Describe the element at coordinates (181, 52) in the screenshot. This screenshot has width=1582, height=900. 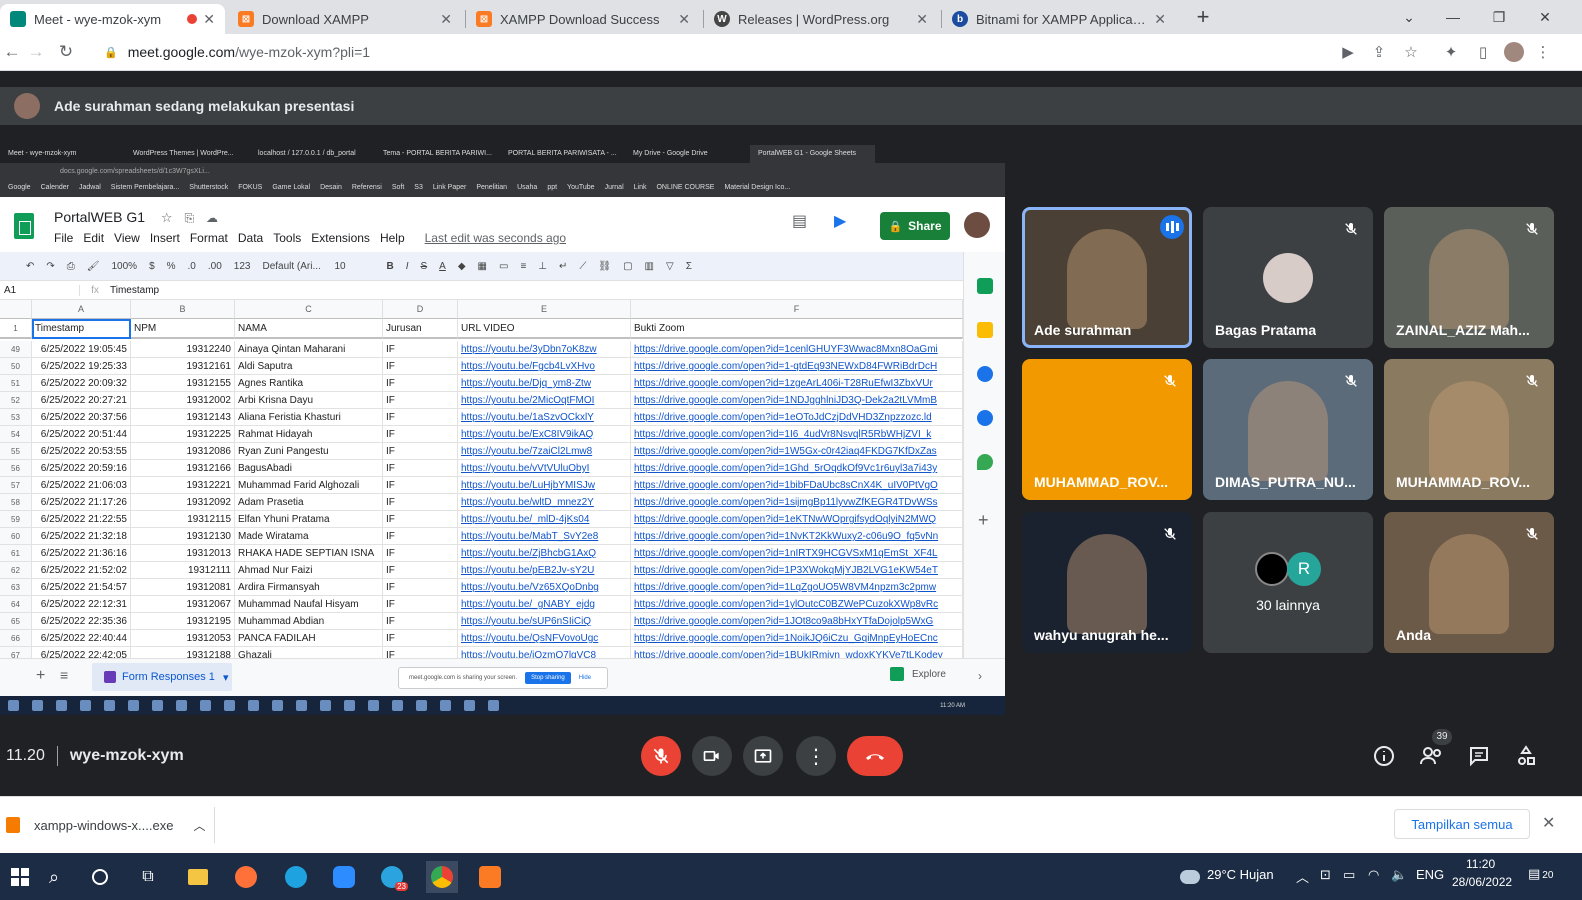
I see `url-host: meet.google.com` at that location.